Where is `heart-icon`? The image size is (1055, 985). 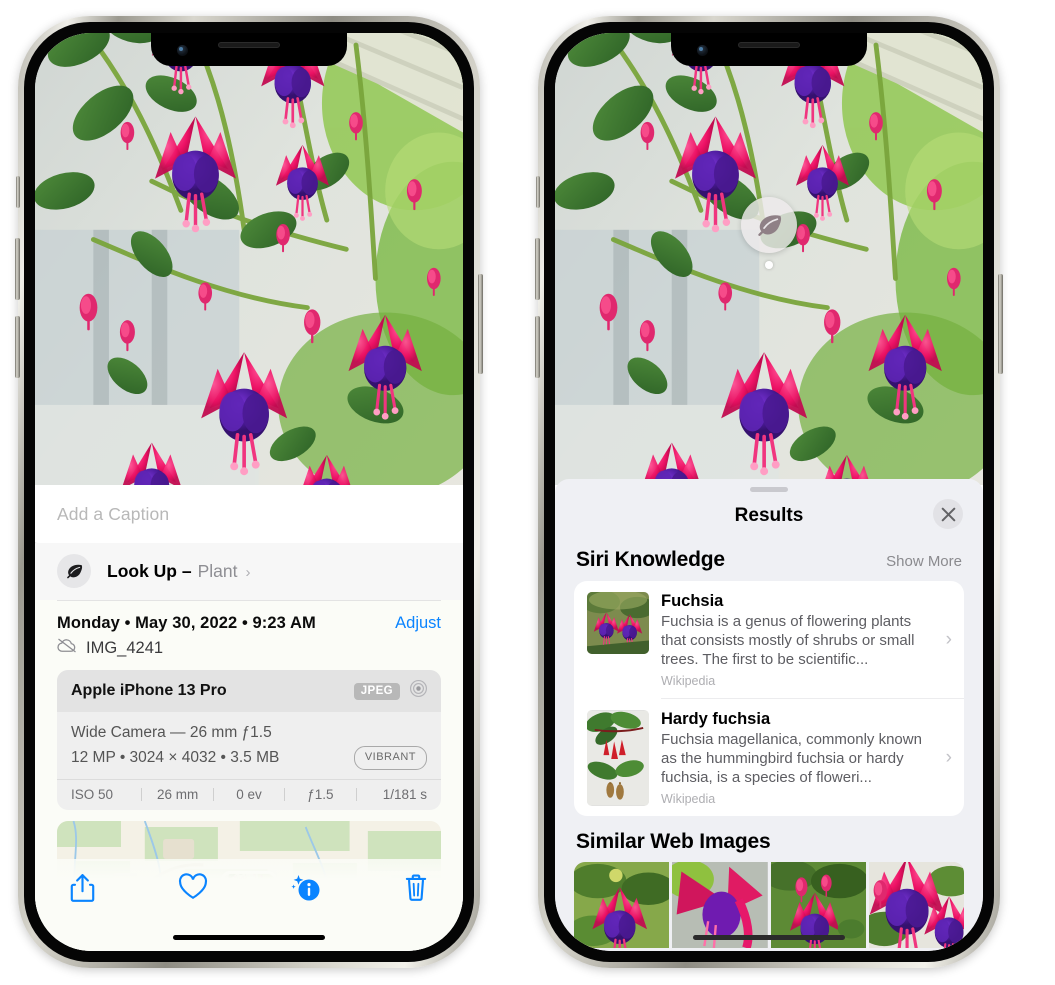 heart-icon is located at coordinates (193, 889).